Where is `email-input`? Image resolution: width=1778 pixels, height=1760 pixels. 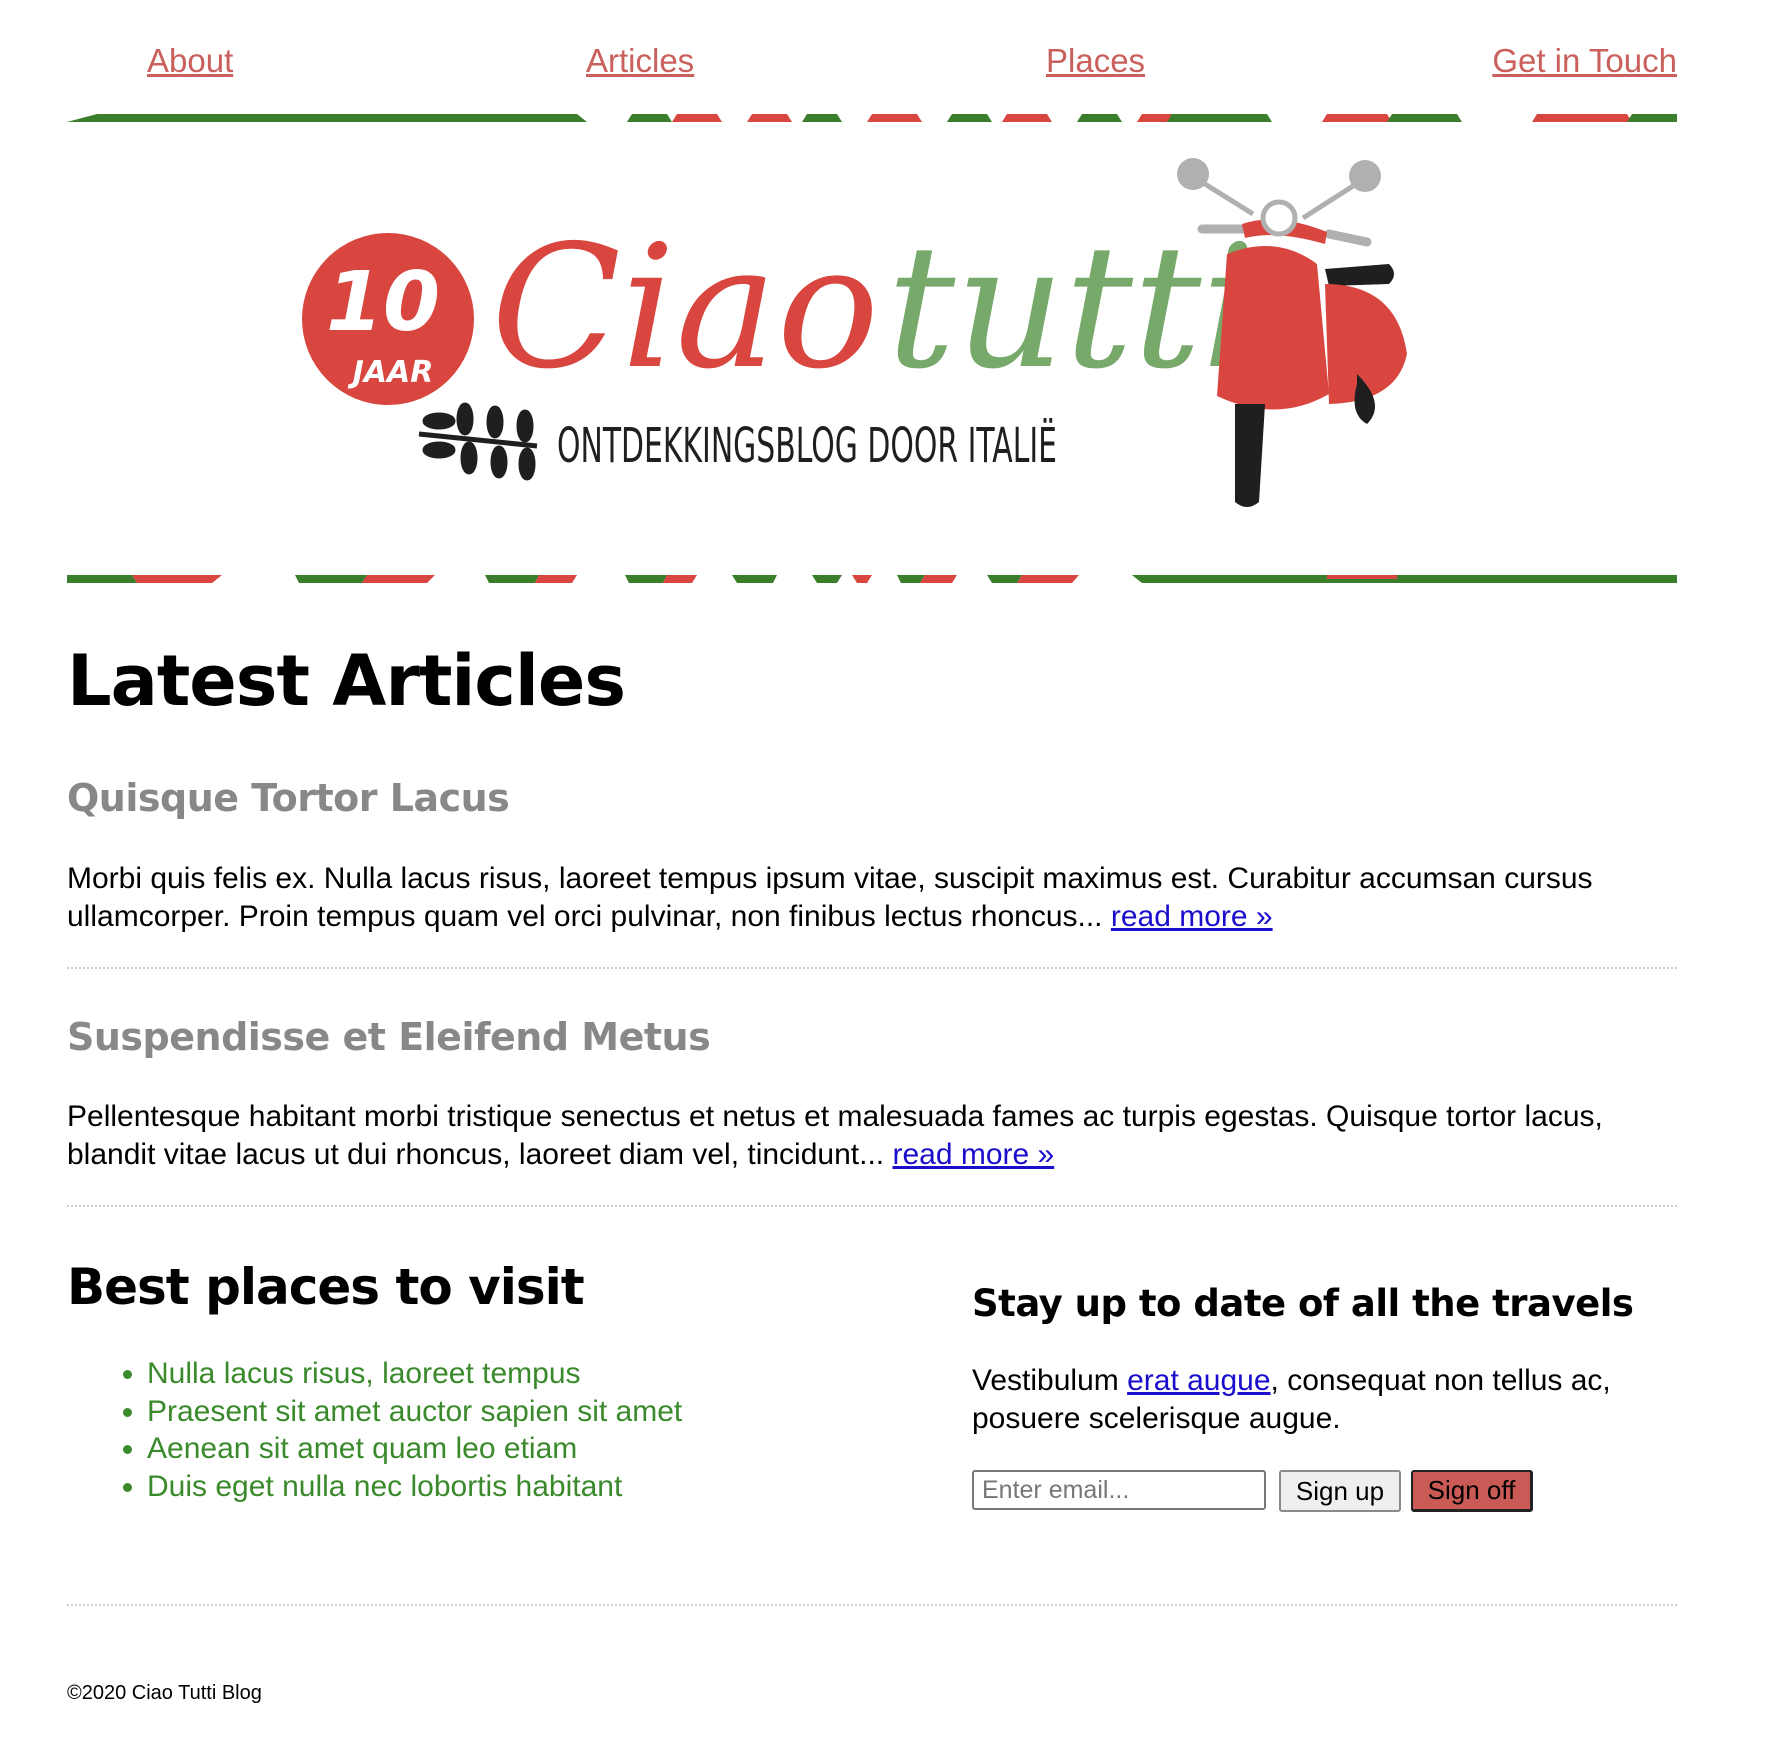
email-input is located at coordinates (1119, 1490).